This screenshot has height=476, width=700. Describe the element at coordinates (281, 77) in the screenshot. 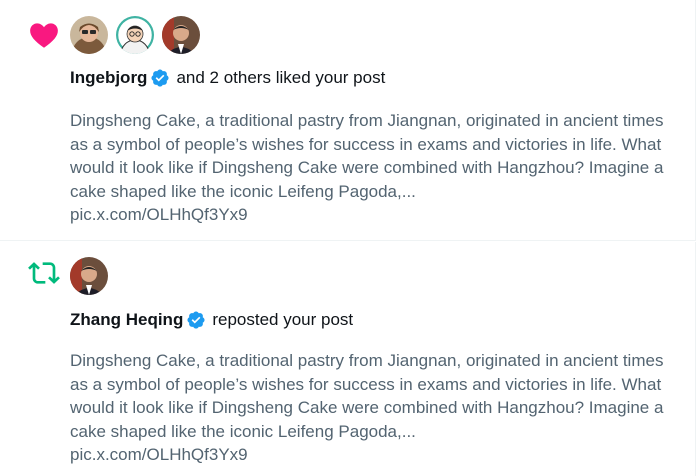

I see `action-text: and 2 others liked your post` at that location.